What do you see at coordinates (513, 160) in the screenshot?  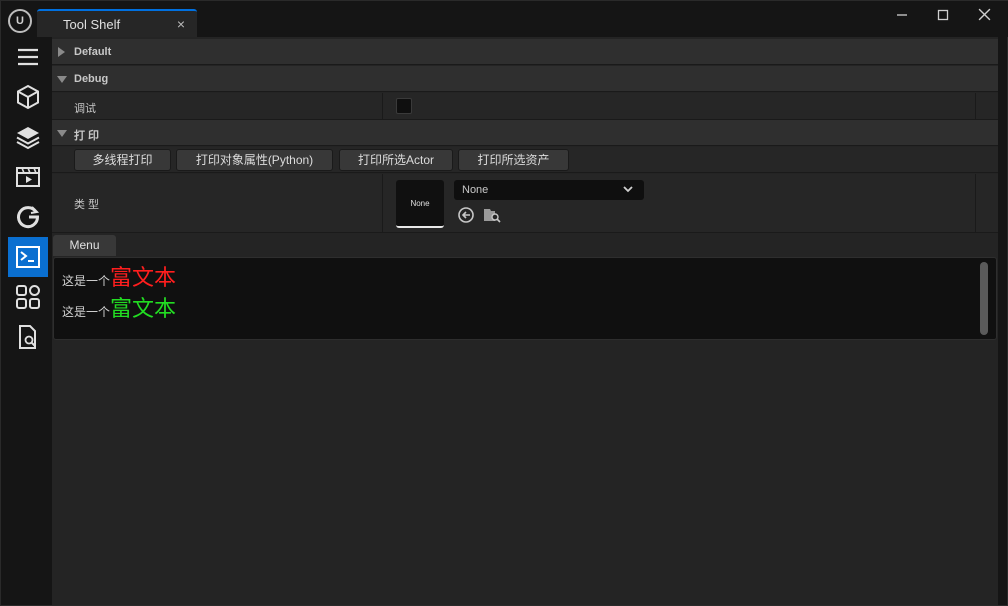 I see `print-selected-asset-button: 打印所选资产` at bounding box center [513, 160].